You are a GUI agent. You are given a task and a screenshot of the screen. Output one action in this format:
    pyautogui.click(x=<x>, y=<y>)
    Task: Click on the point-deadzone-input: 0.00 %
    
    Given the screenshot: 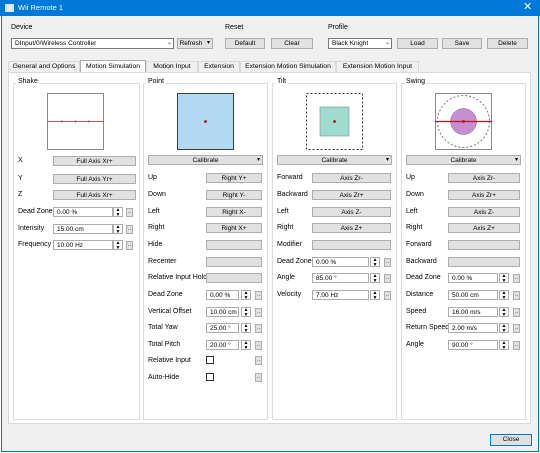 What is the action you would take?
    pyautogui.click(x=222, y=295)
    